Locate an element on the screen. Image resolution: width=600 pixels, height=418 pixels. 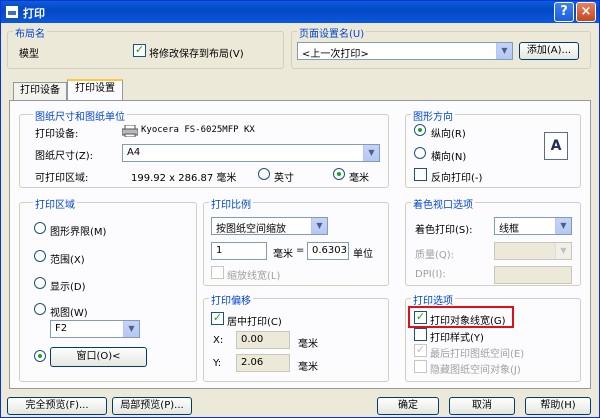
extents-radio is located at coordinates (40, 256).